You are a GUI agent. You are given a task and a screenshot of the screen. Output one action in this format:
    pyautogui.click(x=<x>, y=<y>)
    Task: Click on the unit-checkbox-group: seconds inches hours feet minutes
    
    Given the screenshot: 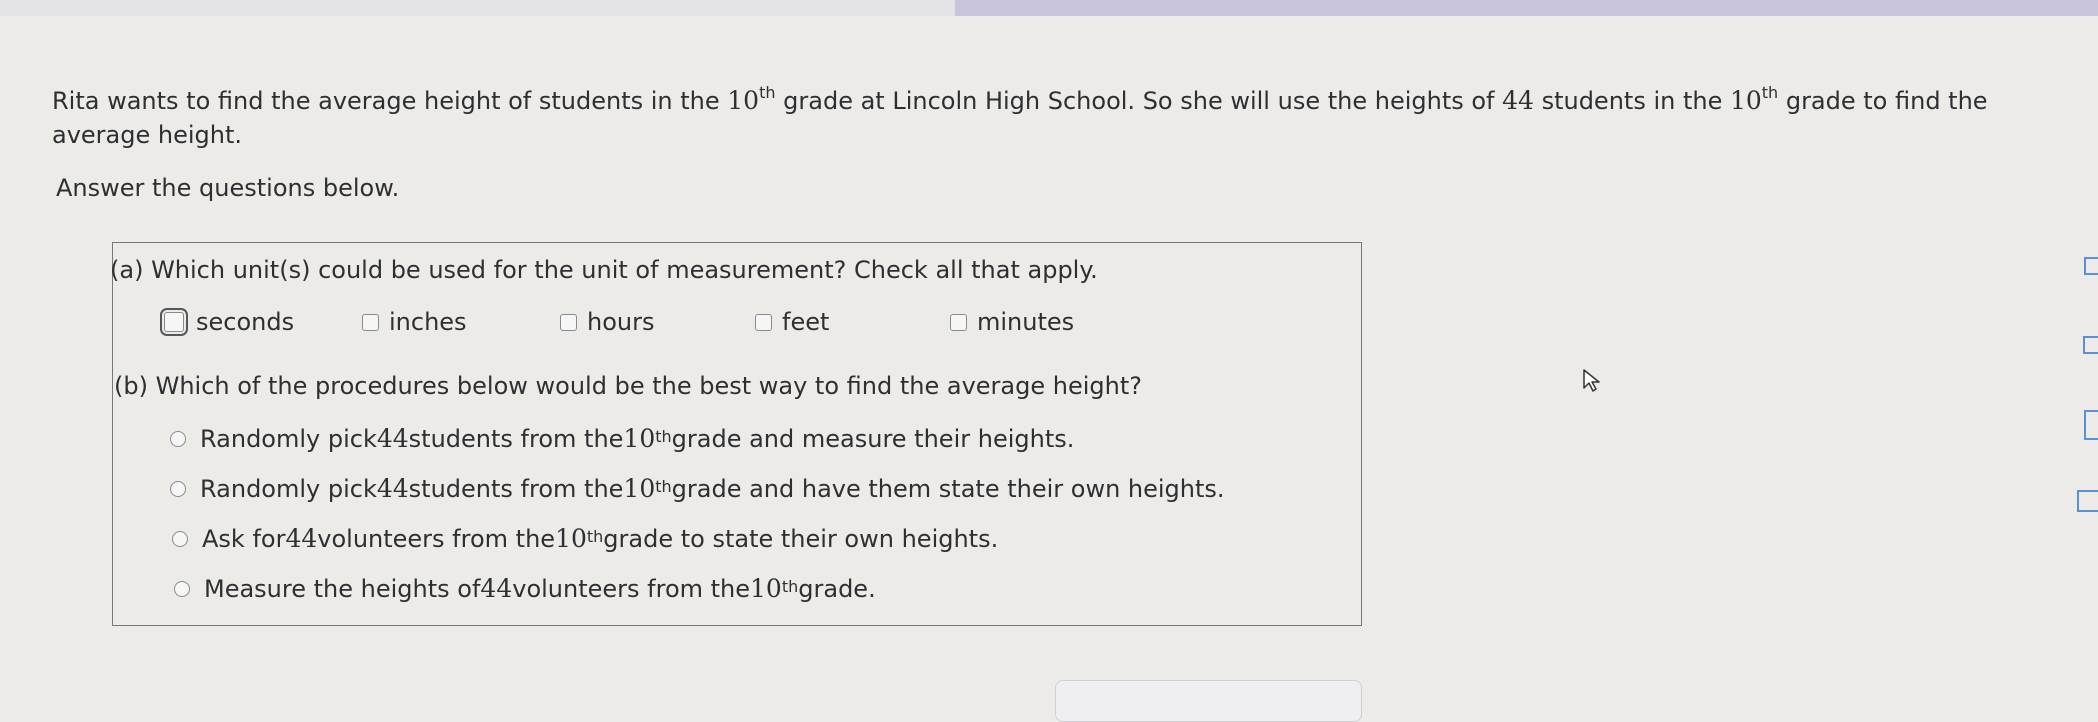 What is the action you would take?
    pyautogui.click(x=681, y=328)
    